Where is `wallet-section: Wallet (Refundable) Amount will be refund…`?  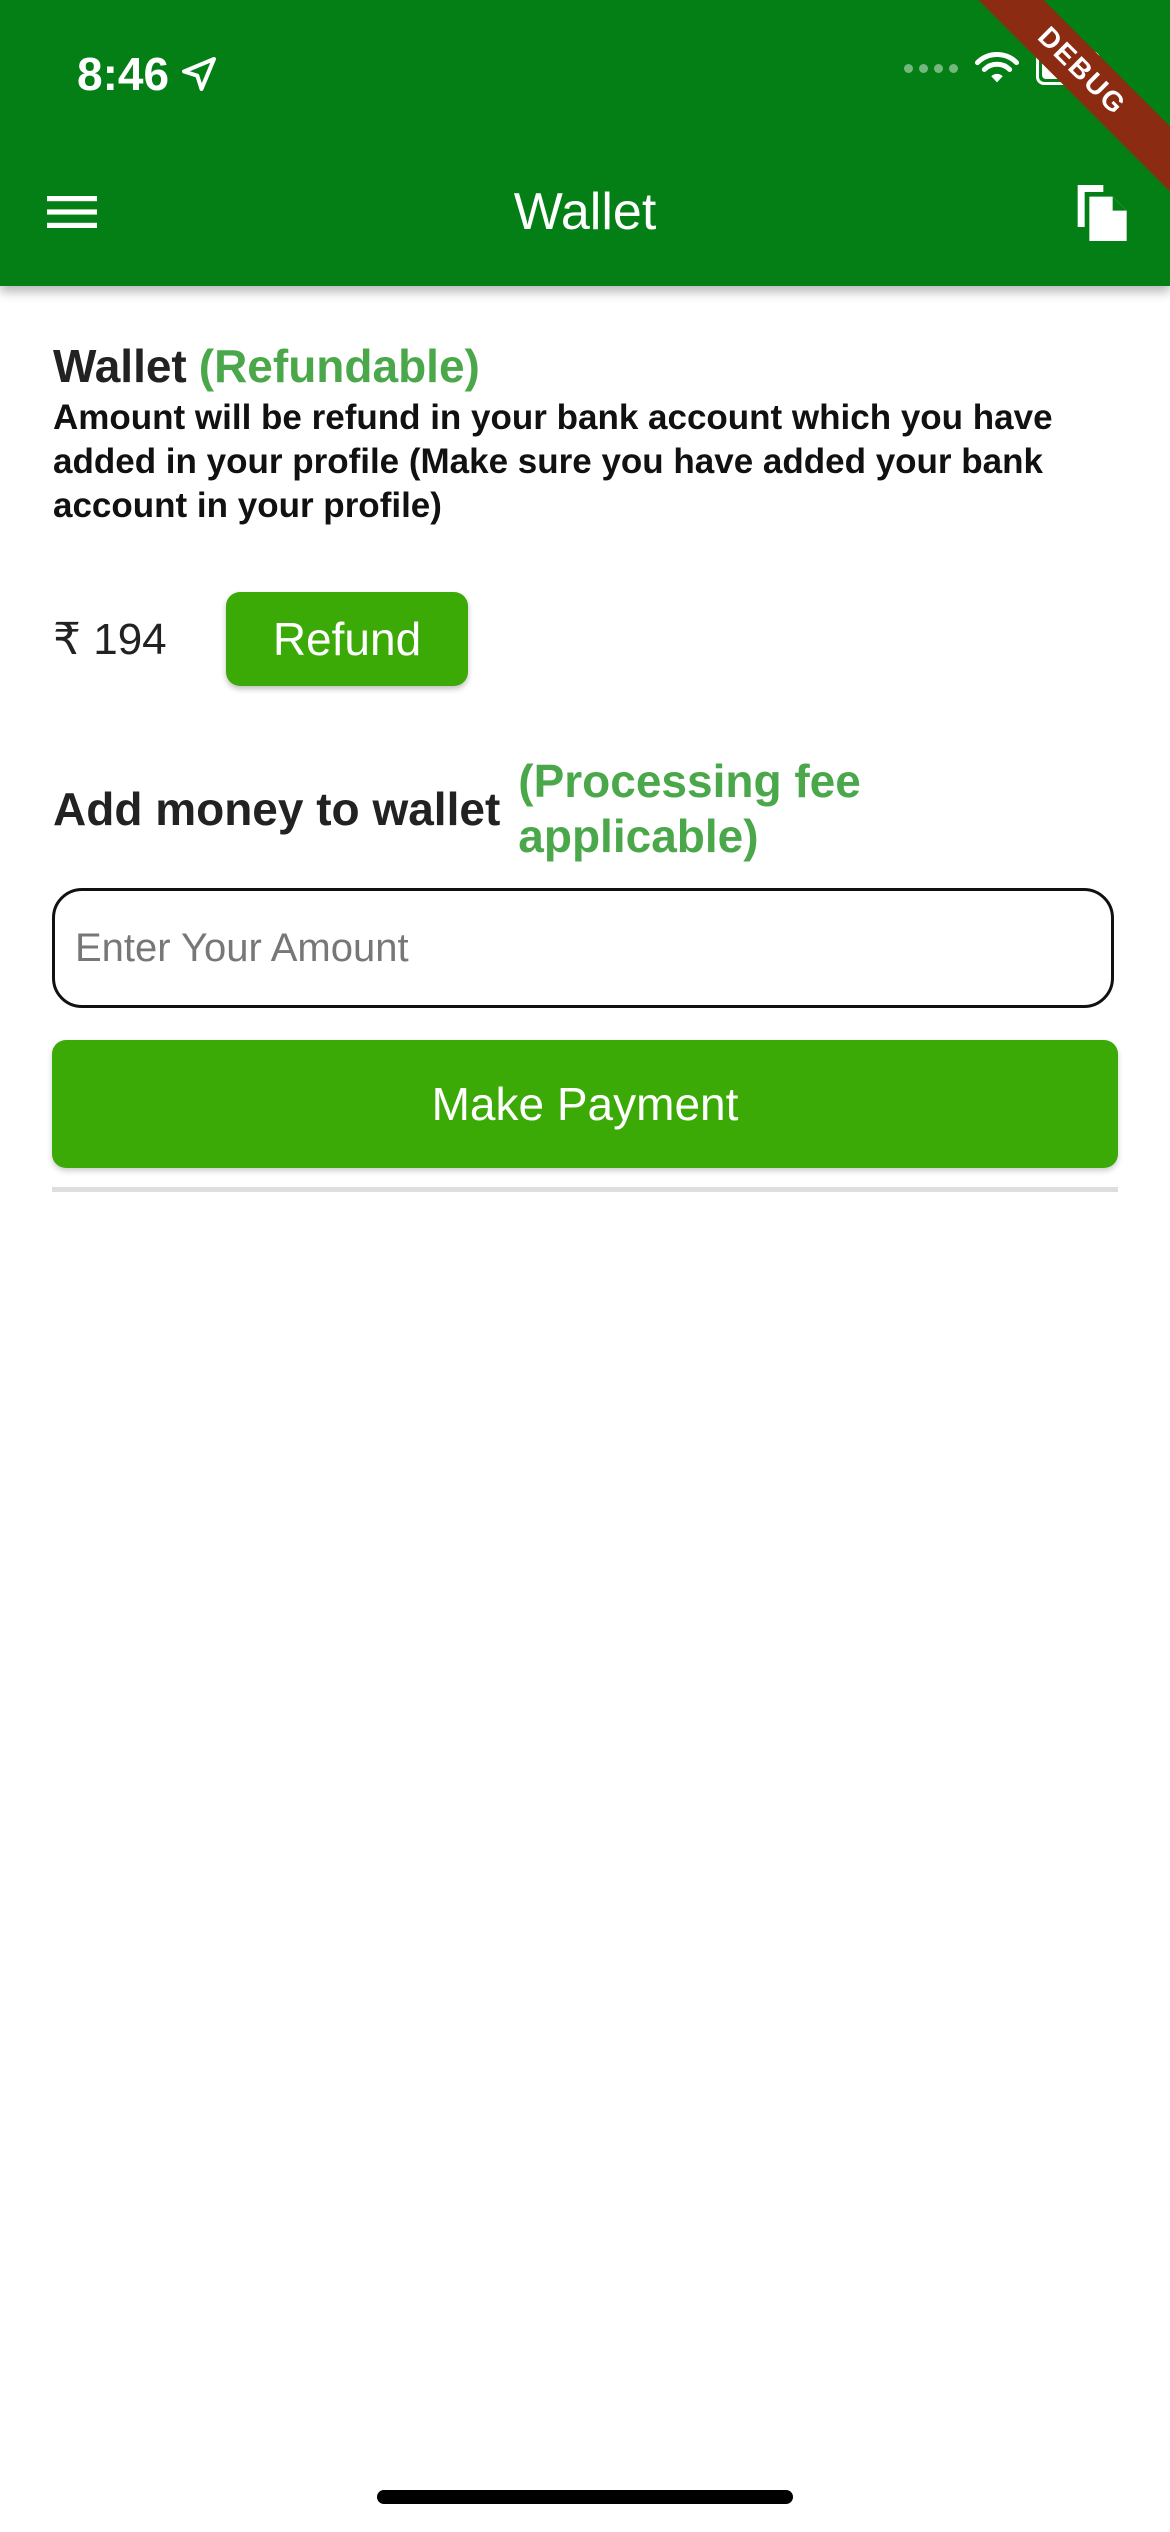 wallet-section: Wallet (Refundable) Amount will be refund… is located at coordinates (585, 432).